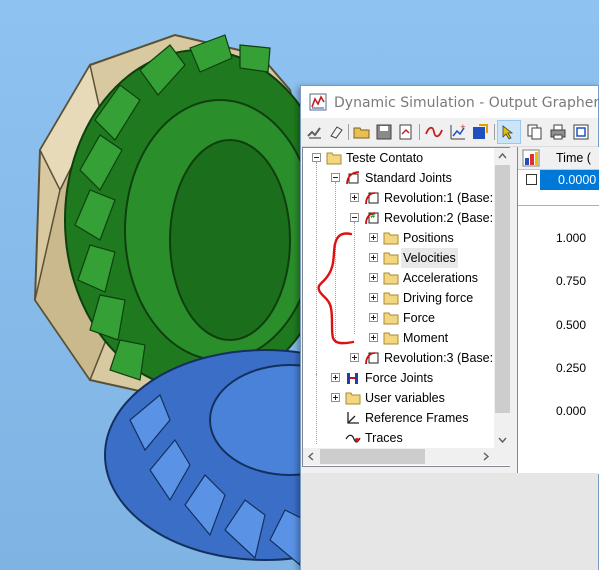 The image size is (599, 570). I want to click on tree-vertical-scrollbar, so click(502, 298).